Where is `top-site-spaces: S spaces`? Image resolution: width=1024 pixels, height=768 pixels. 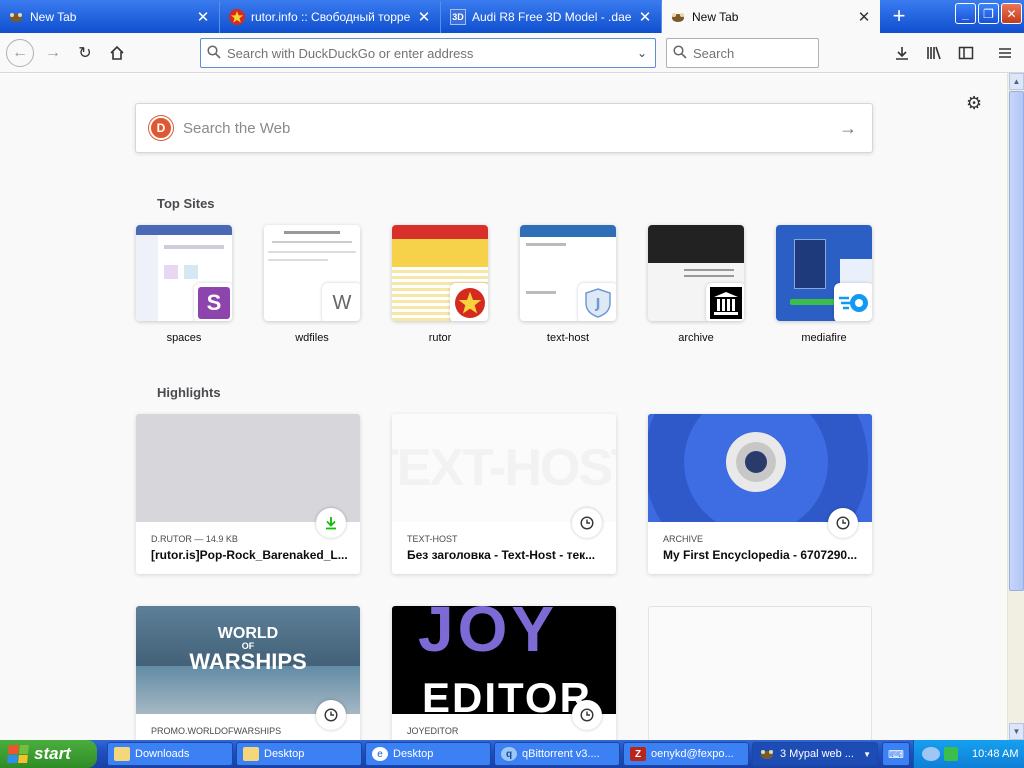 top-site-spaces: S spaces is located at coordinates (184, 284).